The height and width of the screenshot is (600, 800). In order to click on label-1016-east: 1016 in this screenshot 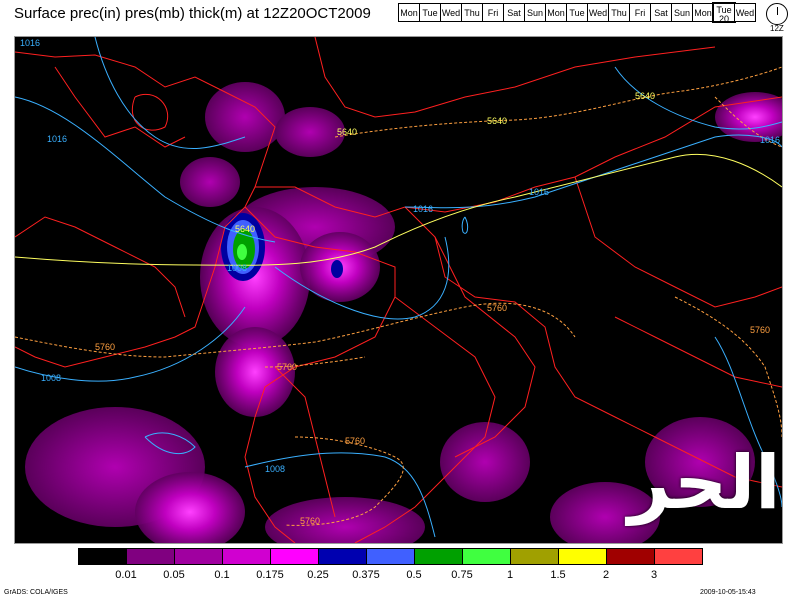, I will do `click(539, 192)`.